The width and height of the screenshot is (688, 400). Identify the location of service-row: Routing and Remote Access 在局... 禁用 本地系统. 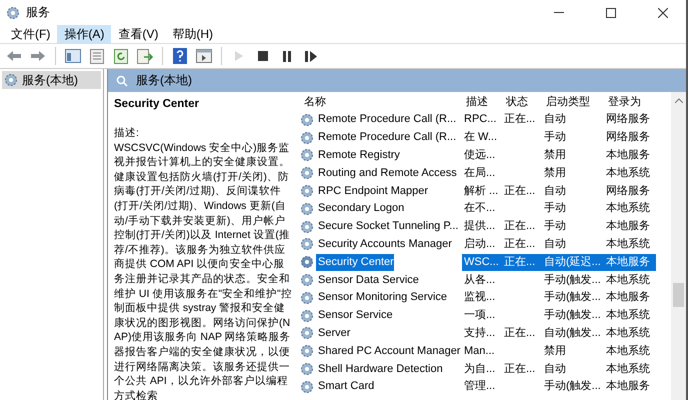
(483, 173).